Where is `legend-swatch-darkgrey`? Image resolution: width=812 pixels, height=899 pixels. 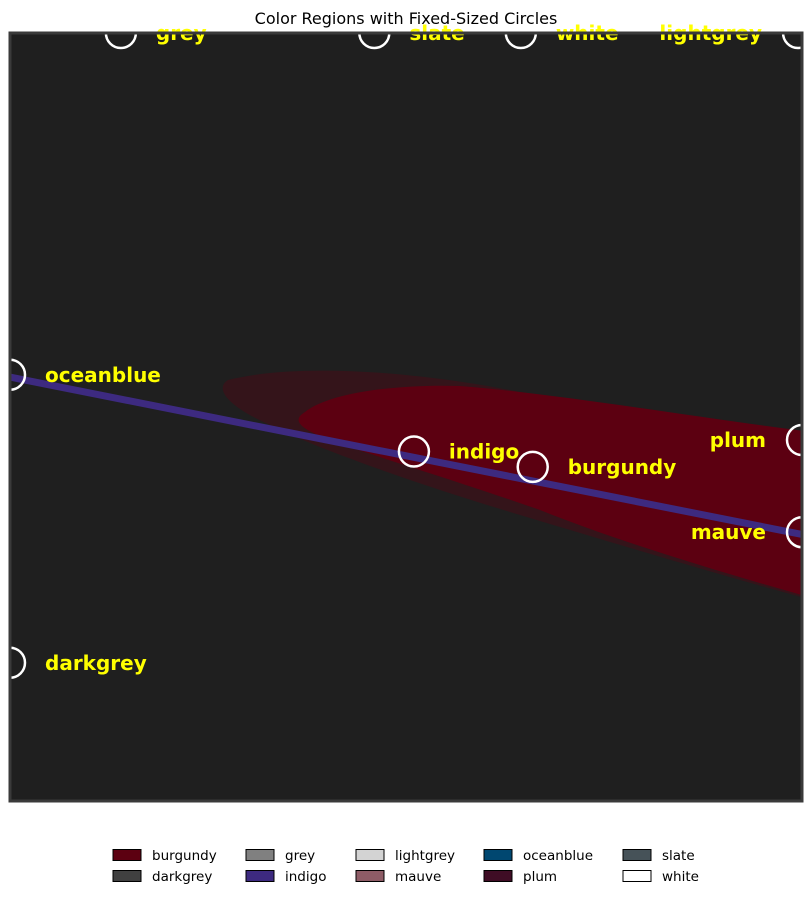 legend-swatch-darkgrey is located at coordinates (127, 876).